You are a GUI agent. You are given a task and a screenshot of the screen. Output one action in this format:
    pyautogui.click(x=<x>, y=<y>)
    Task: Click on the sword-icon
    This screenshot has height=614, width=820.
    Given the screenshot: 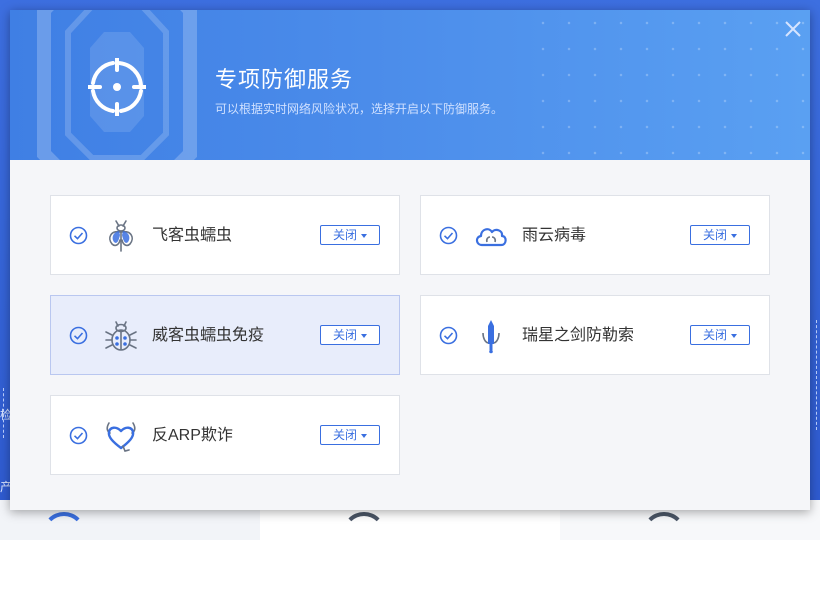 What is the action you would take?
    pyautogui.click(x=491, y=337)
    